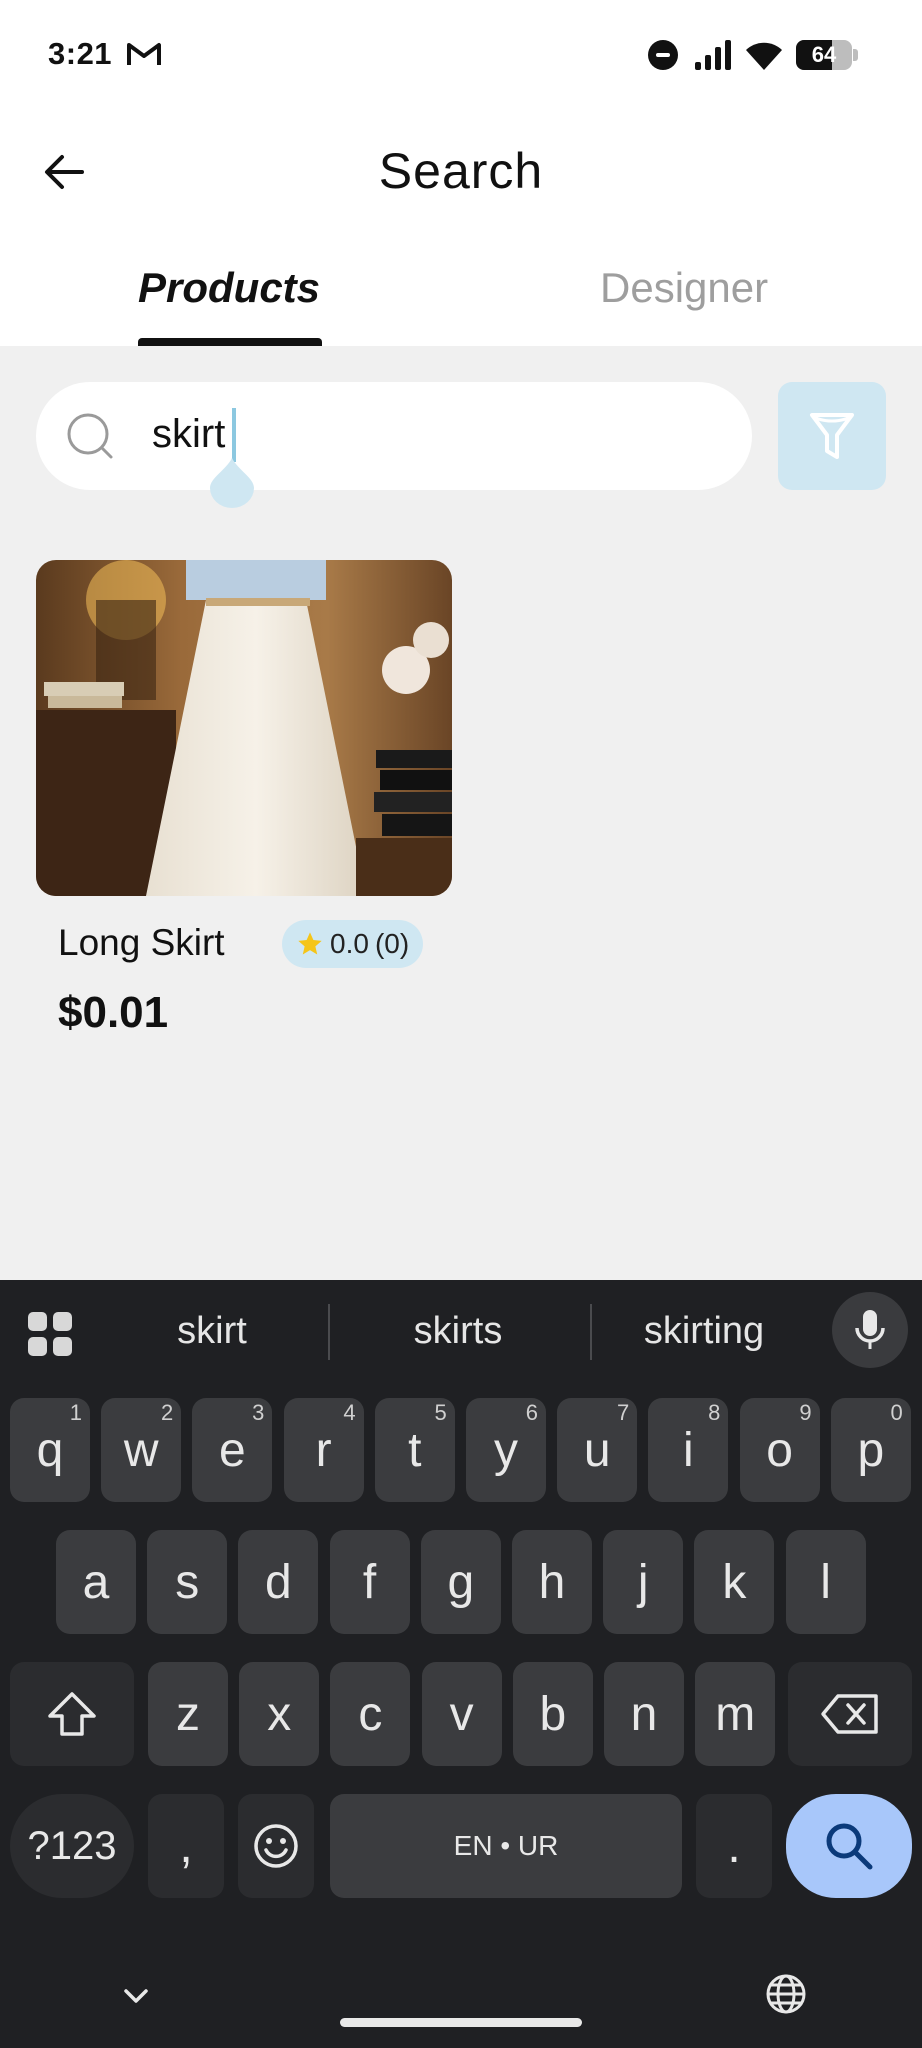 The width and height of the screenshot is (922, 2048). I want to click on key-q-label: q, so click(50, 1450).